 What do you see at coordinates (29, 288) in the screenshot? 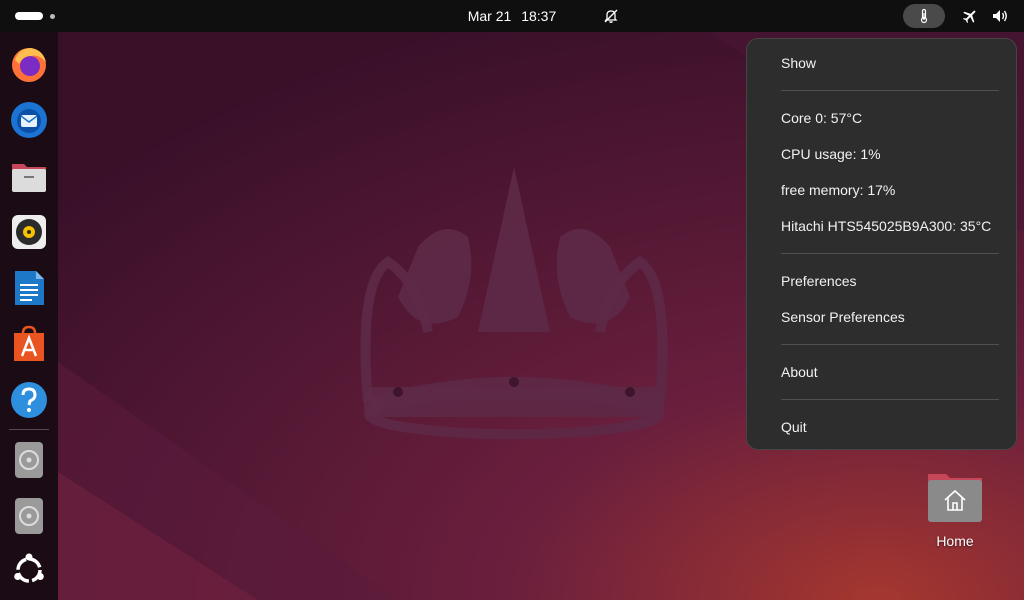
I see `libreoffice-writer-icon` at bounding box center [29, 288].